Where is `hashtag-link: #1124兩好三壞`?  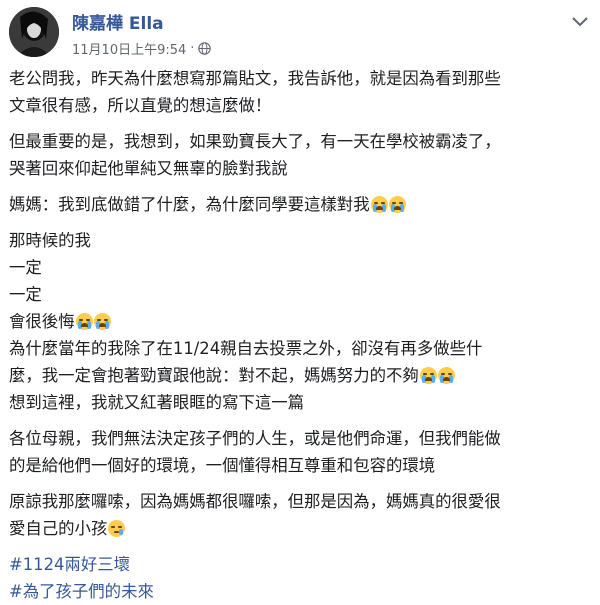 hashtag-link: #1124兩好三壞 is located at coordinates (299, 564).